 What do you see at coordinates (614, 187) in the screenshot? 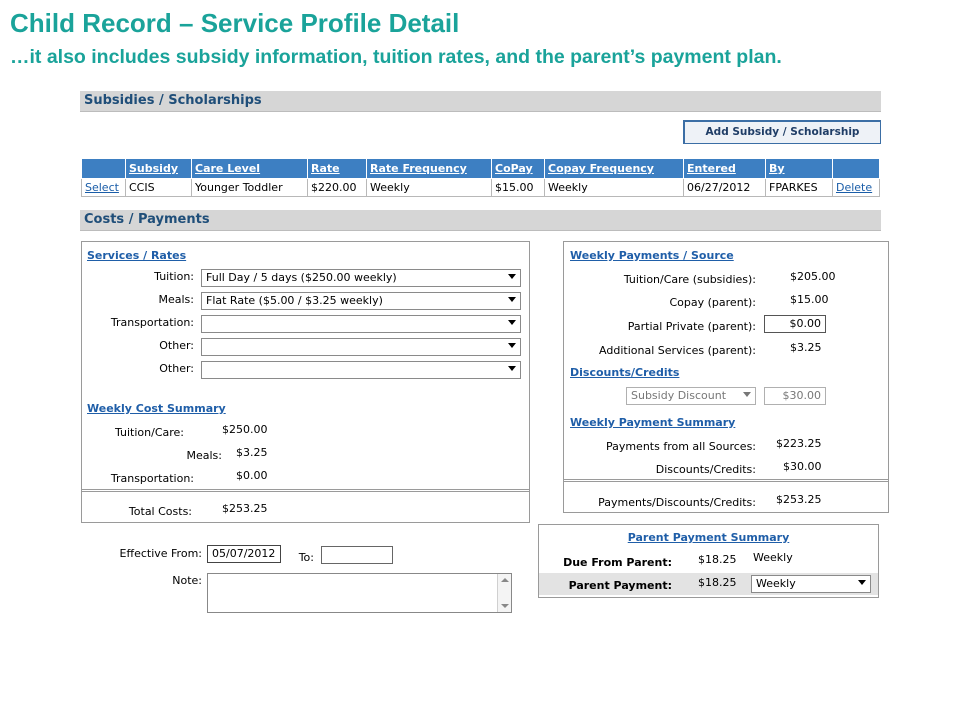
I see `cell-copay-frequency: Weekly` at bounding box center [614, 187].